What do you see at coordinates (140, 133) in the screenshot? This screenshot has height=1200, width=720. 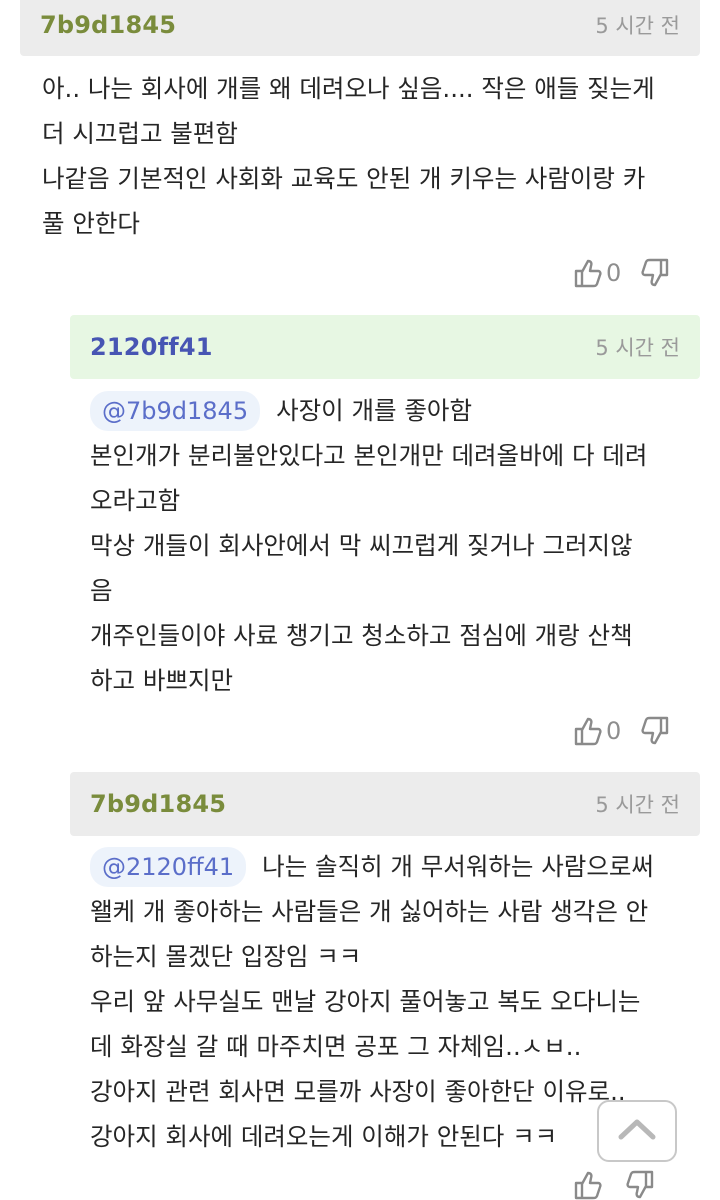 I see `comment-line: 더 시끄럽고 불편함` at bounding box center [140, 133].